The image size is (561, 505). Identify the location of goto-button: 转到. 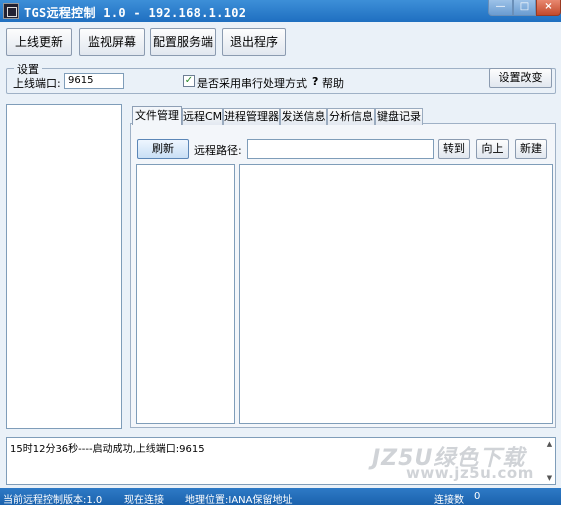
(454, 149).